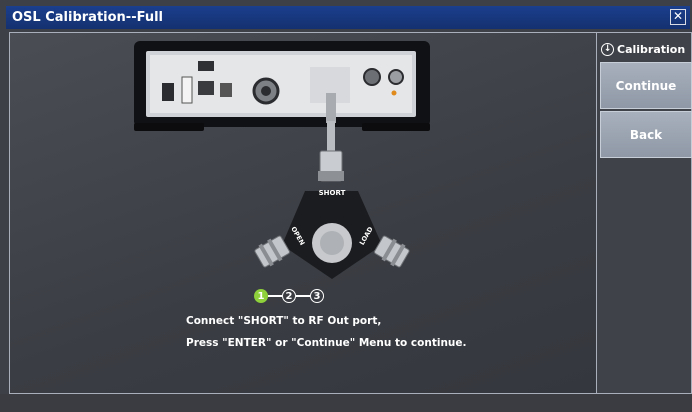 This screenshot has width=692, height=412. I want to click on window-title: OSL Calibration--Full, so click(87, 17).